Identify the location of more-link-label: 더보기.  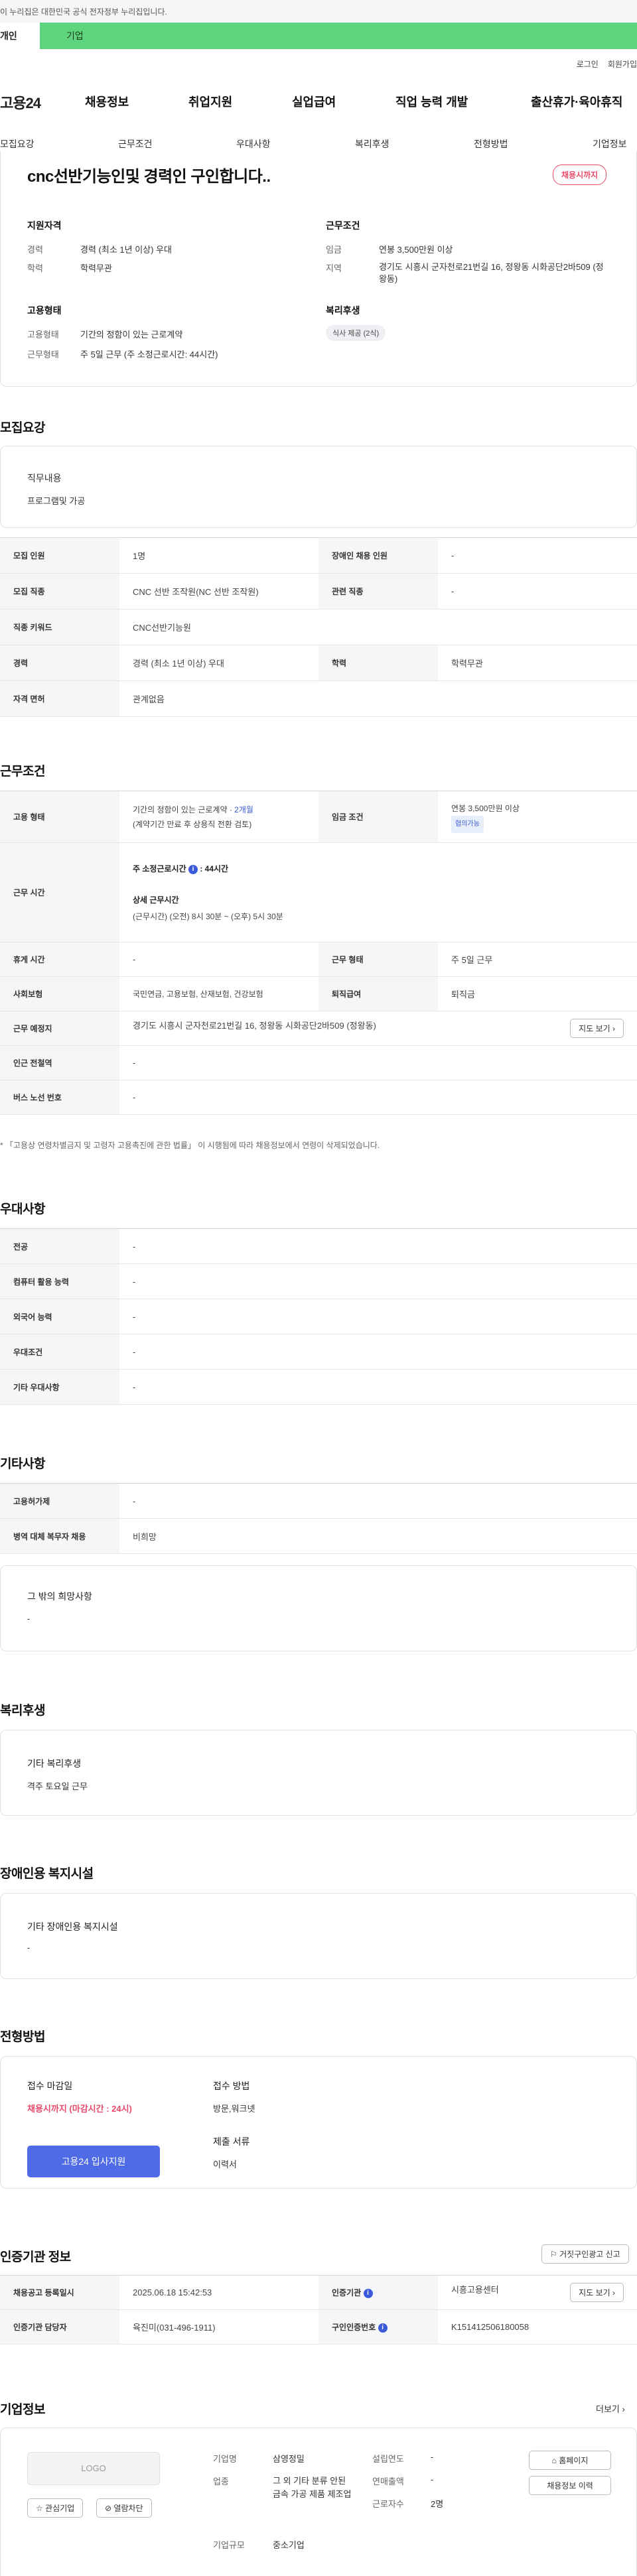
(608, 2409).